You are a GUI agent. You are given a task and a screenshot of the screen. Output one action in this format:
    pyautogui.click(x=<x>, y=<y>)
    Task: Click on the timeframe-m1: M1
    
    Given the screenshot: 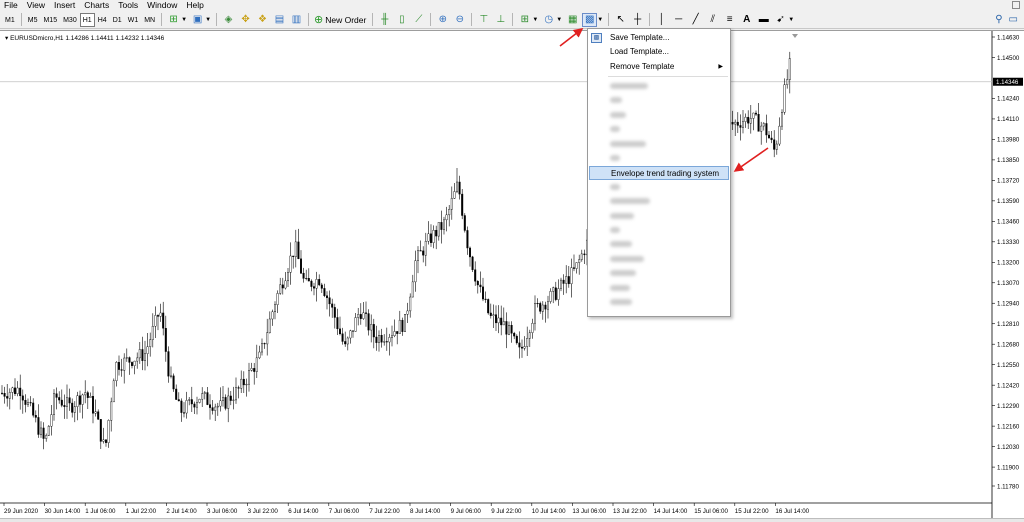 What is the action you would take?
    pyautogui.click(x=10, y=20)
    